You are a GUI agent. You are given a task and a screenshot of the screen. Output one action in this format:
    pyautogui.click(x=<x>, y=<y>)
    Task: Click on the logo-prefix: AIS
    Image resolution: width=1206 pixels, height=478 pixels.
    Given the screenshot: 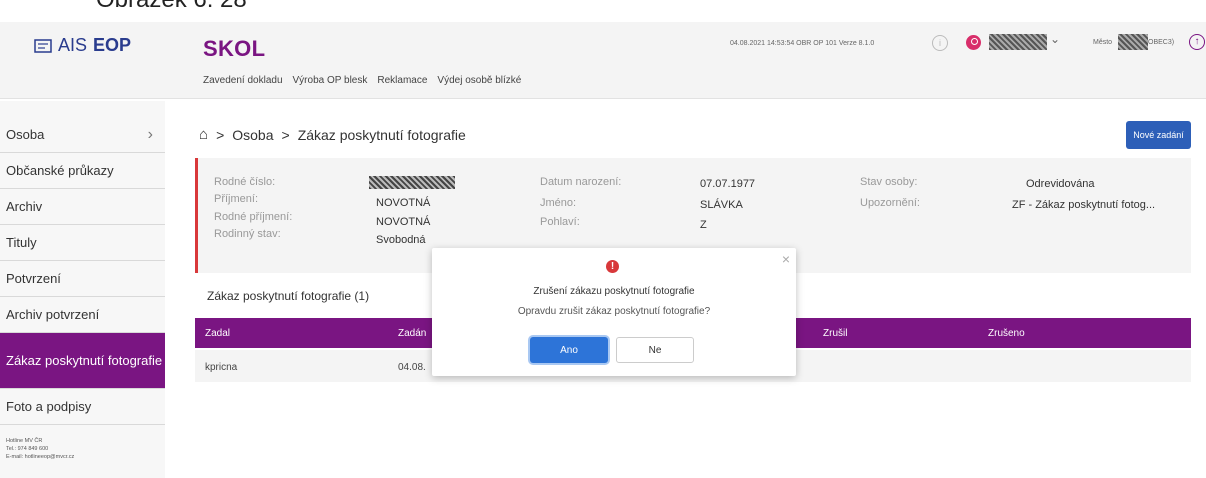 What is the action you would take?
    pyautogui.click(x=72, y=45)
    